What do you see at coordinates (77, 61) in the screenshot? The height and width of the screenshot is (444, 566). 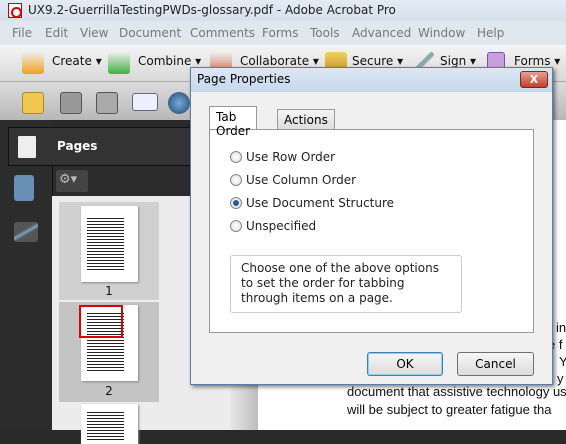 I see `create-button: Create ▾` at bounding box center [77, 61].